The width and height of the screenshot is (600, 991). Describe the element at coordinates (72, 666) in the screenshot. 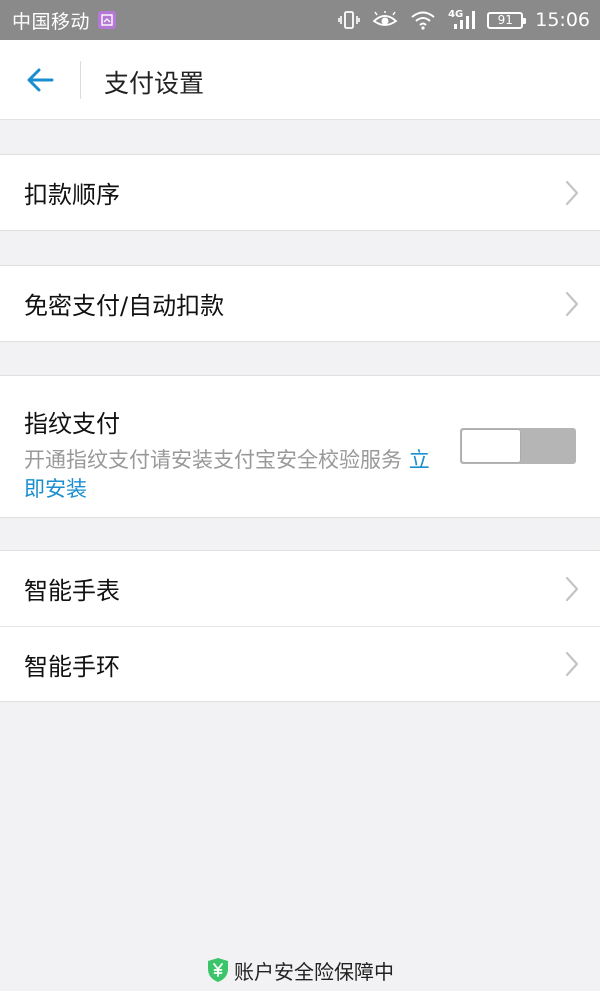

I see `smart-band-label: 智能手环` at that location.